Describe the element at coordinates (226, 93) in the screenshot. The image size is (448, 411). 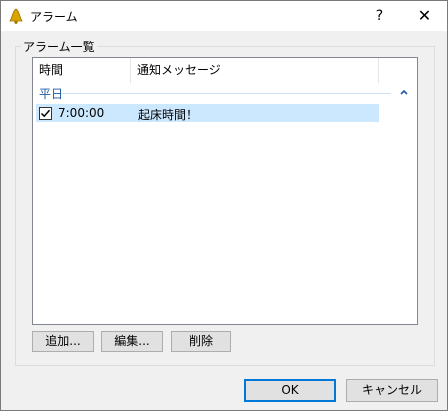
I see `group-divider` at that location.